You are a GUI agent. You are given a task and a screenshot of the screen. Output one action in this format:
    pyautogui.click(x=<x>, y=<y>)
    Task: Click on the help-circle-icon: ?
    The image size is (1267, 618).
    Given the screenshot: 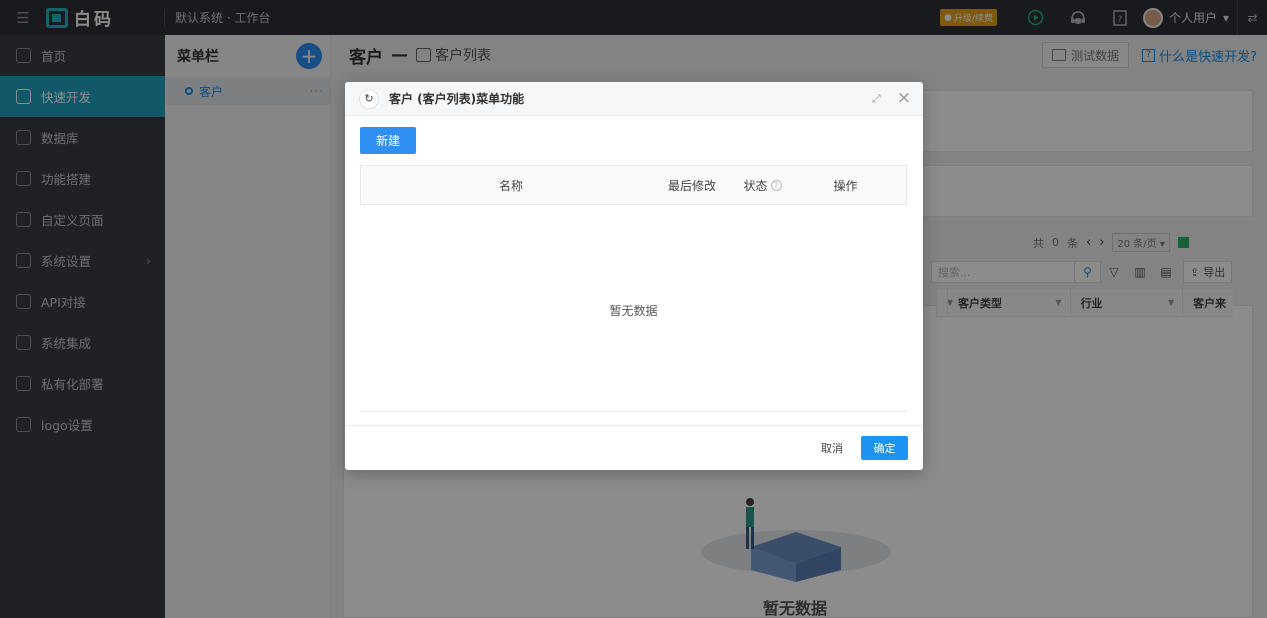 What is the action you would take?
    pyautogui.click(x=776, y=185)
    